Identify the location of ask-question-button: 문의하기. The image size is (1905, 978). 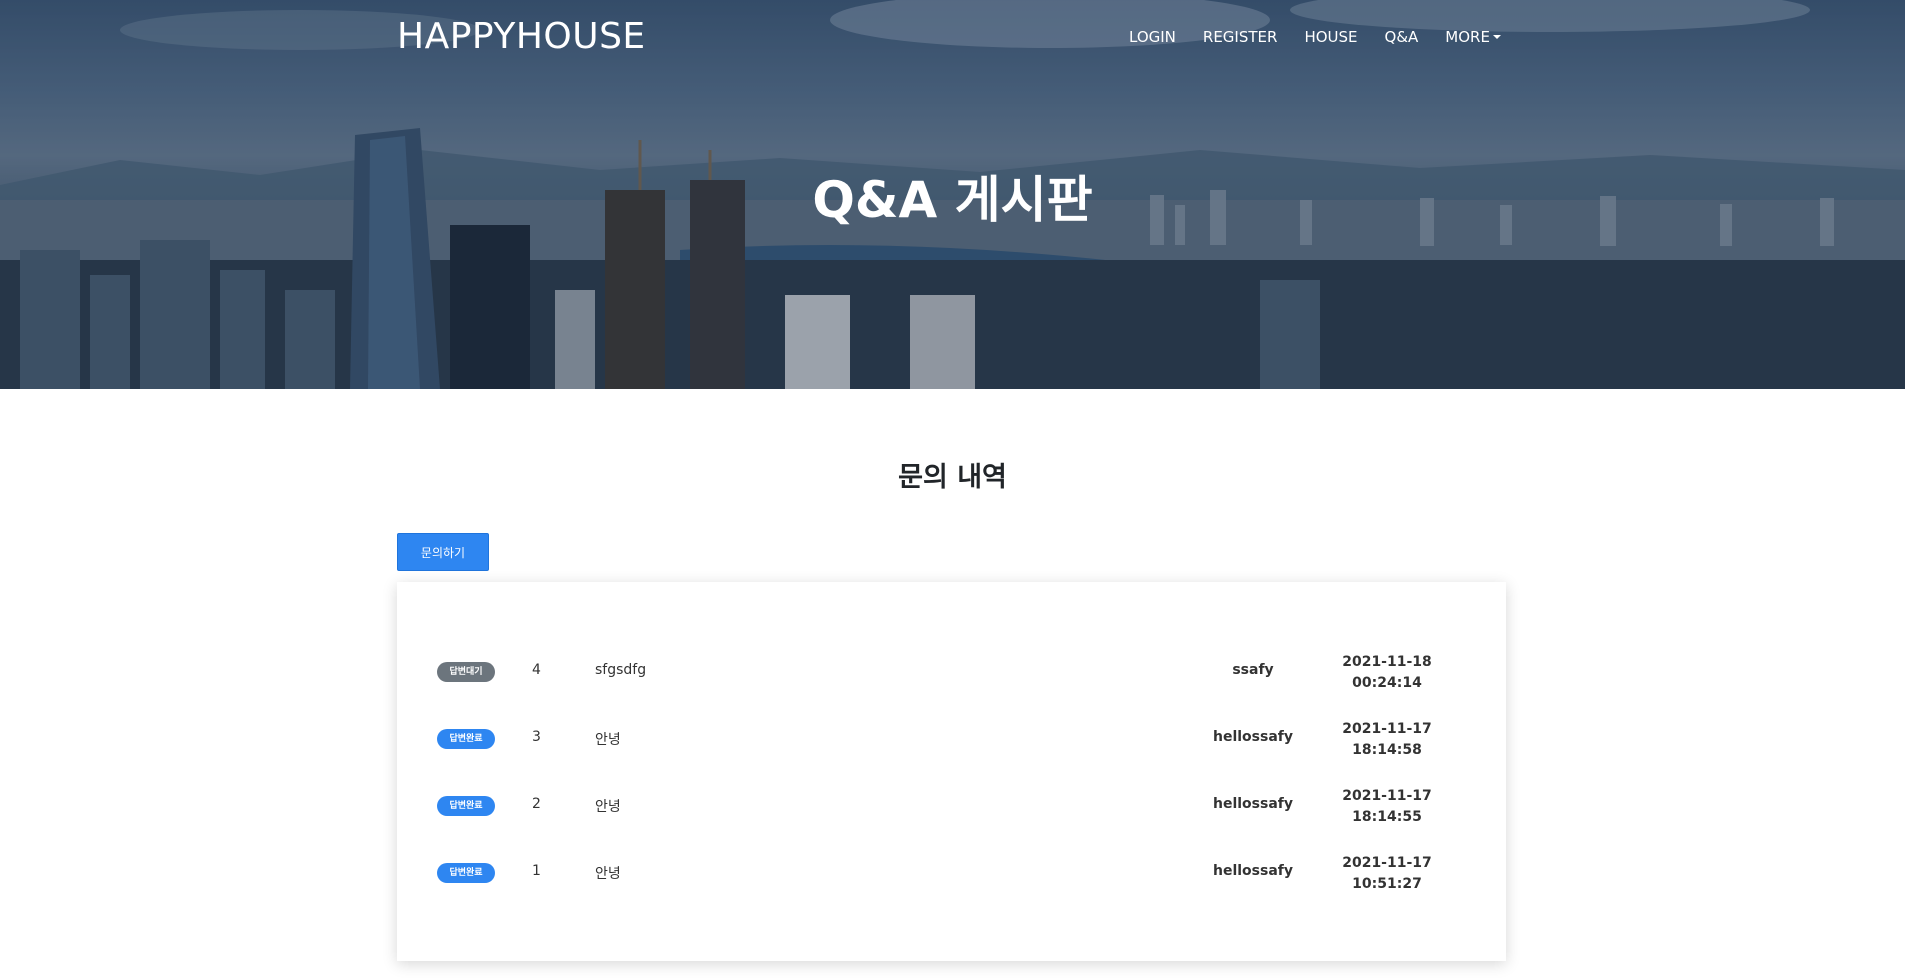
(443, 552).